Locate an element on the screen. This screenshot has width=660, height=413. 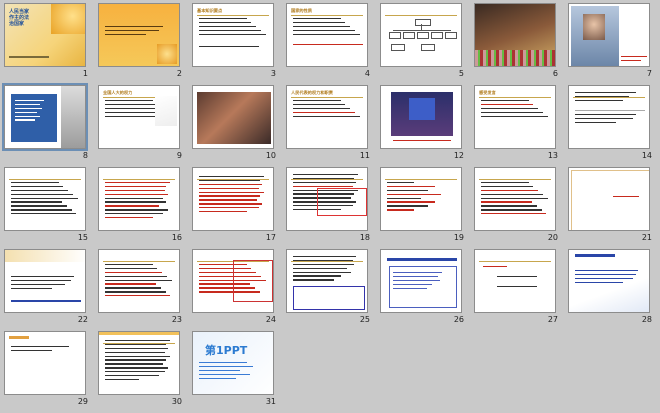
slide-number: 18 is located at coordinates (364, 237).